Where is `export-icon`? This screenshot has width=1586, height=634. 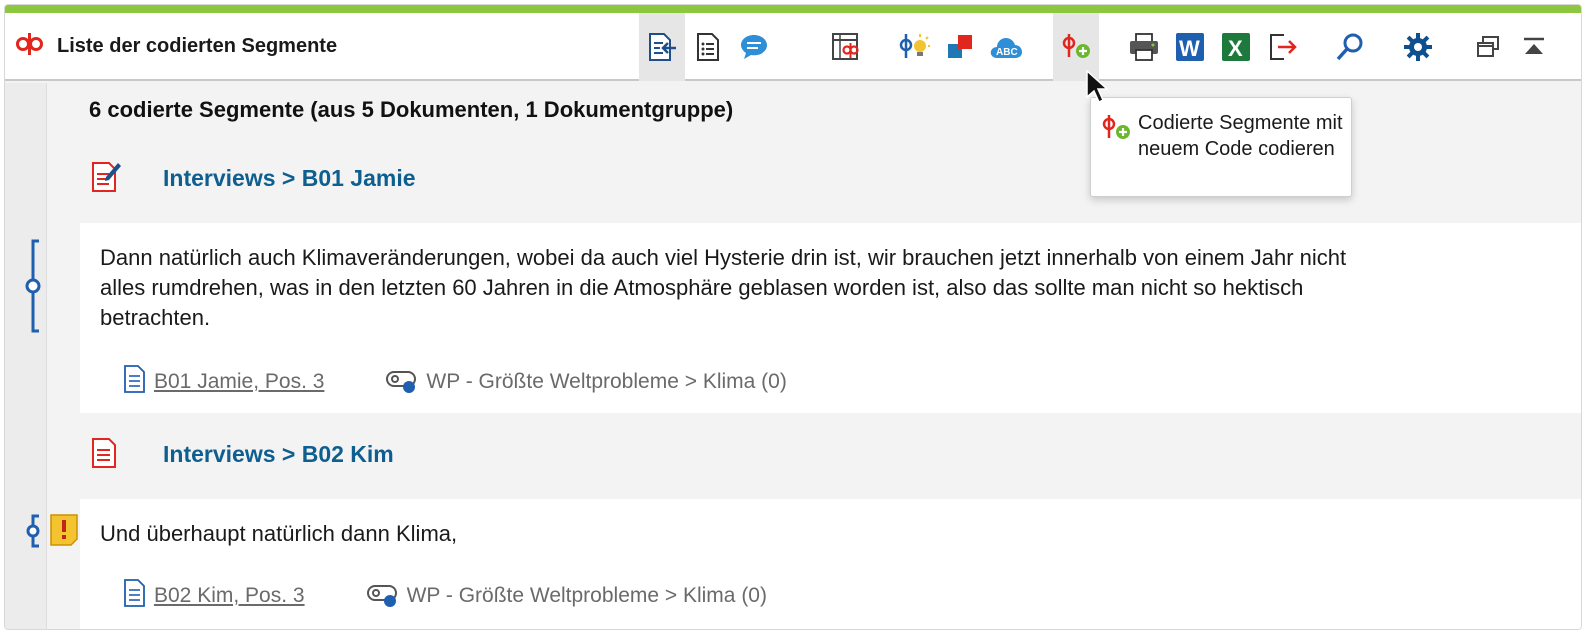
export-icon is located at coordinates (1283, 47).